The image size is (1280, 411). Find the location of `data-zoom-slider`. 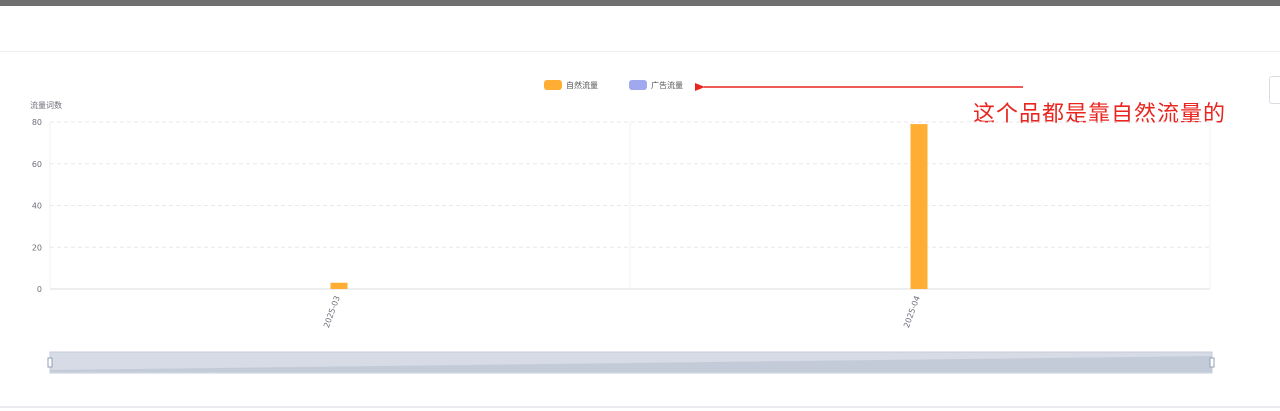

data-zoom-slider is located at coordinates (631, 362).